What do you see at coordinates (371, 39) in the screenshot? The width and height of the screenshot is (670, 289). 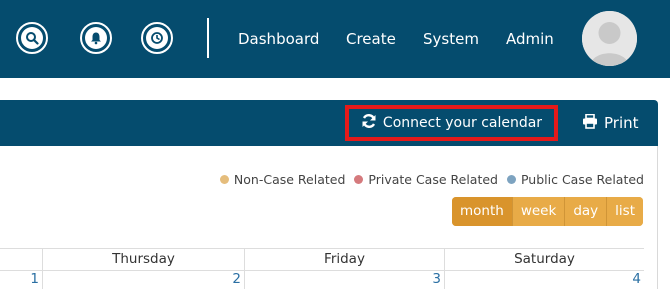 I see `nav-link-create: Create` at bounding box center [371, 39].